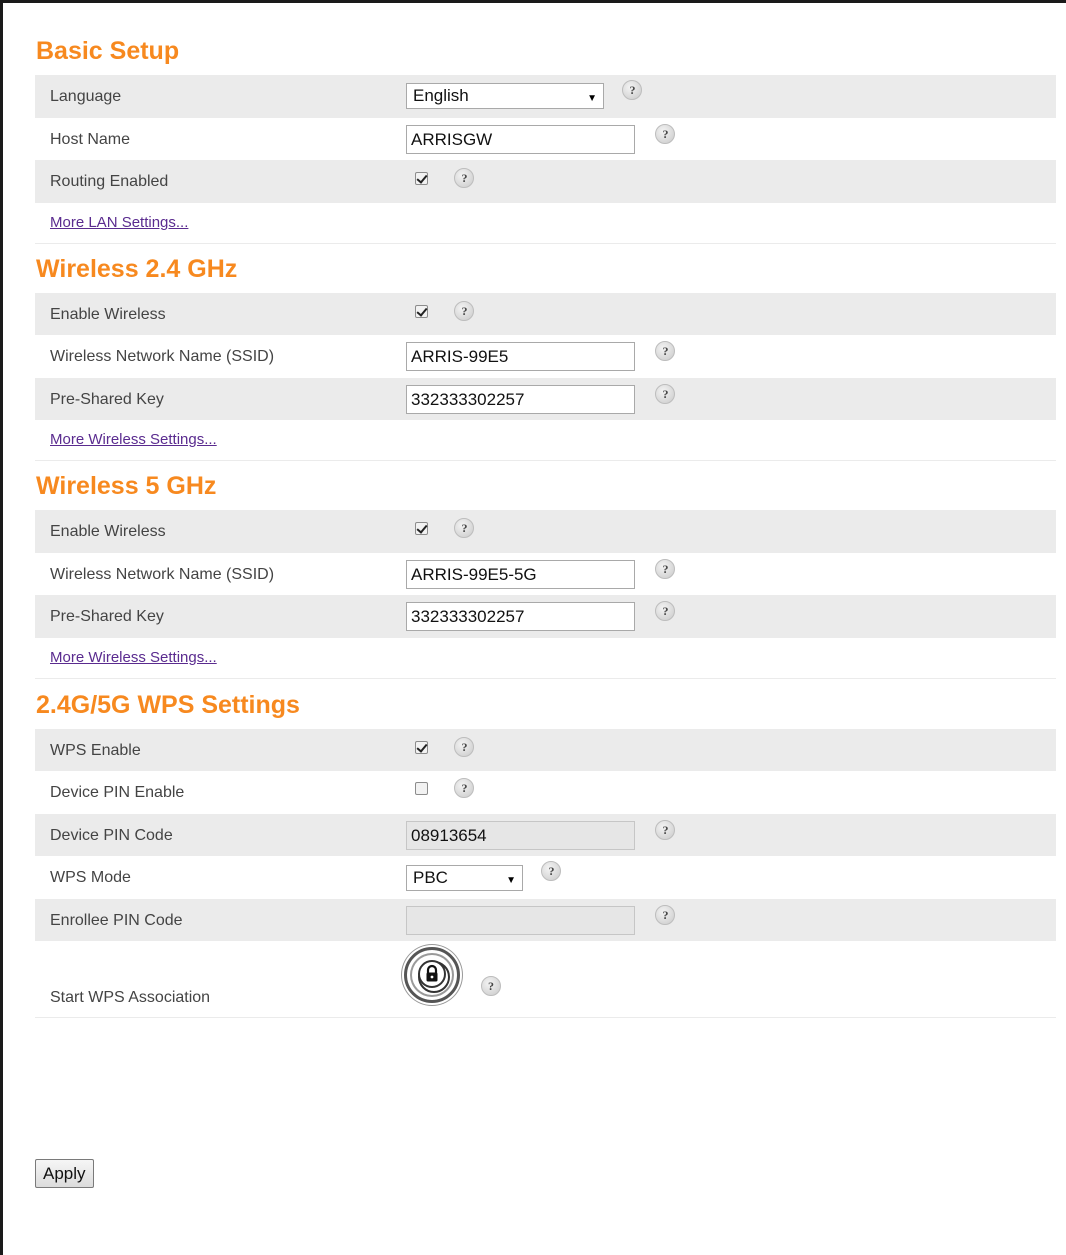 This screenshot has width=1066, height=1255. I want to click on routing-checkbox, so click(421, 178).